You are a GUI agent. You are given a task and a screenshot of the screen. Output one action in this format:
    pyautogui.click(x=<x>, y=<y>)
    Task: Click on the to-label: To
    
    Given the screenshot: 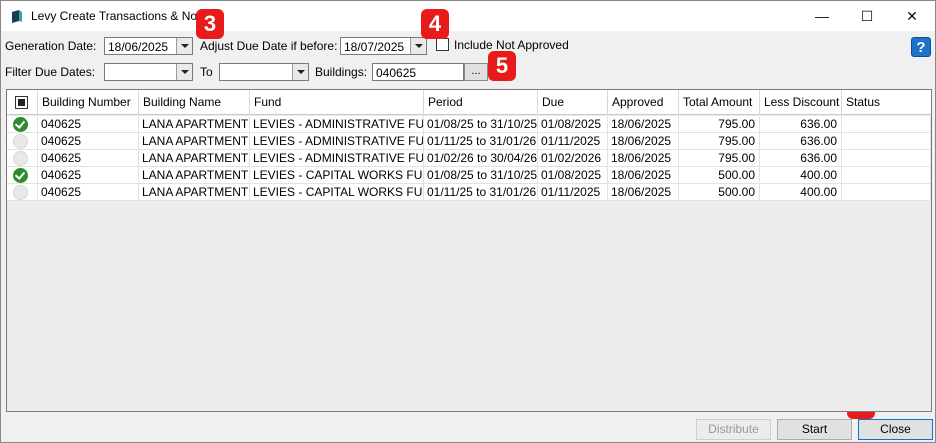 What is the action you would take?
    pyautogui.click(x=206, y=72)
    